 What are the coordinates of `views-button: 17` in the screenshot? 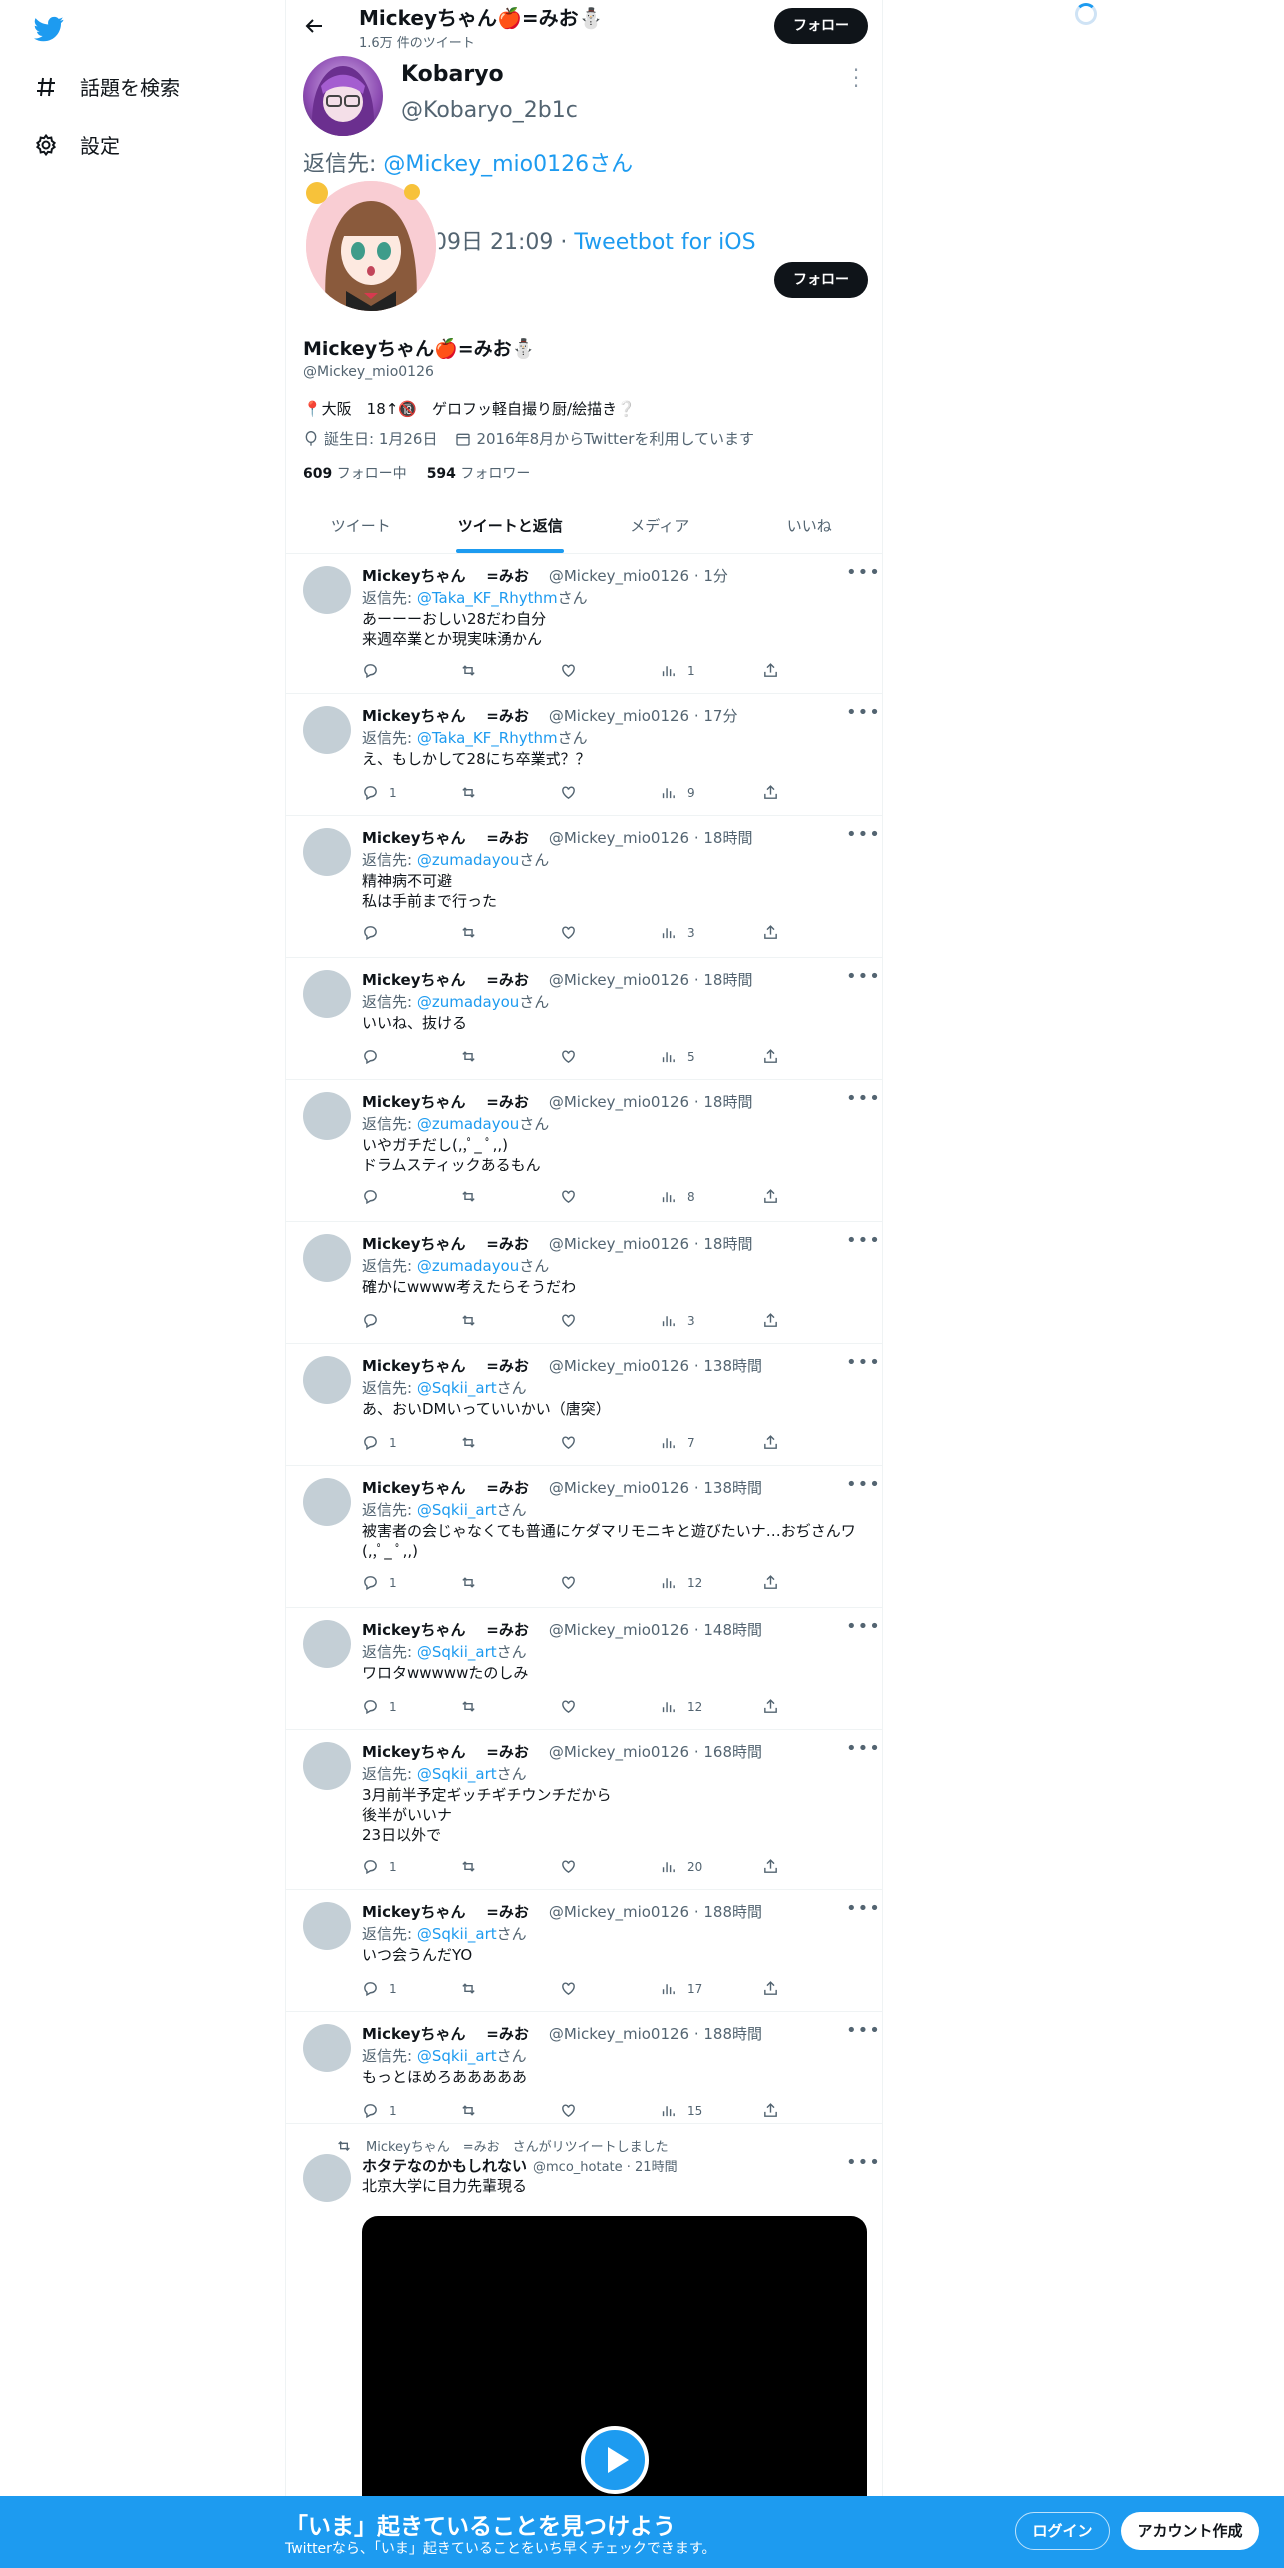 It's located at (681, 1988).